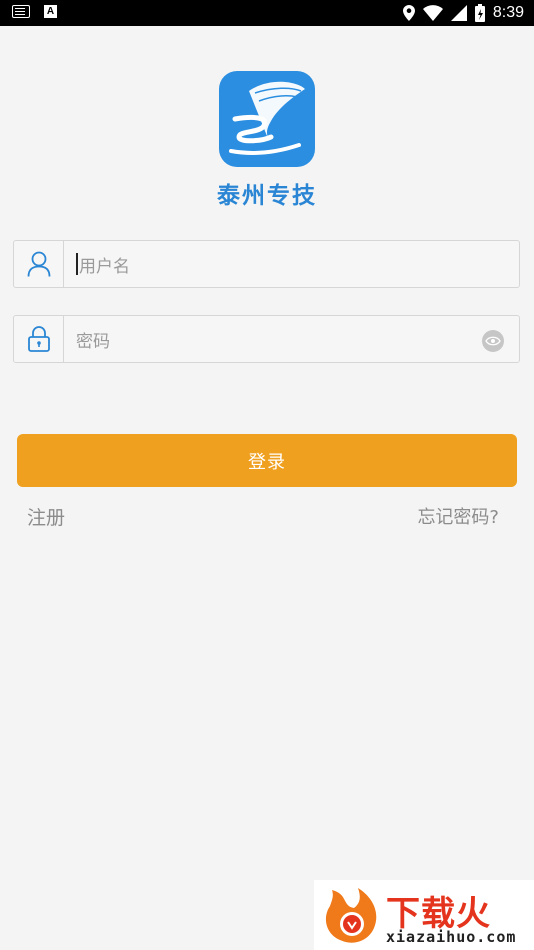 The height and width of the screenshot is (950, 534). Describe the element at coordinates (77, 264) in the screenshot. I see `text-cursor` at that location.